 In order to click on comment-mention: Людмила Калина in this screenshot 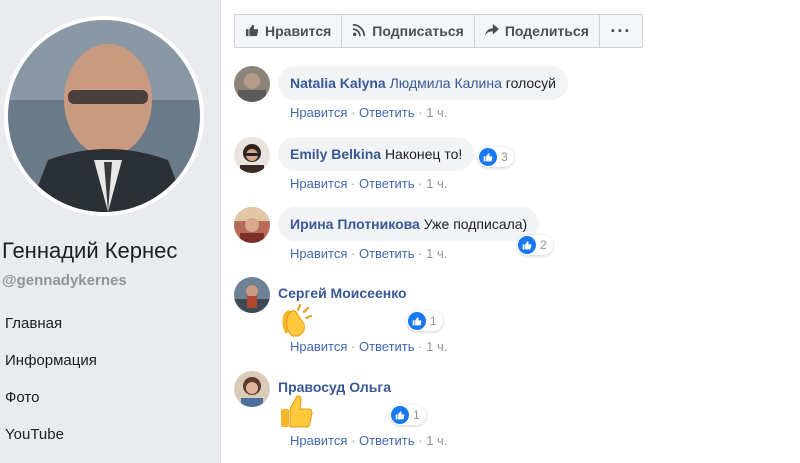, I will do `click(446, 83)`.